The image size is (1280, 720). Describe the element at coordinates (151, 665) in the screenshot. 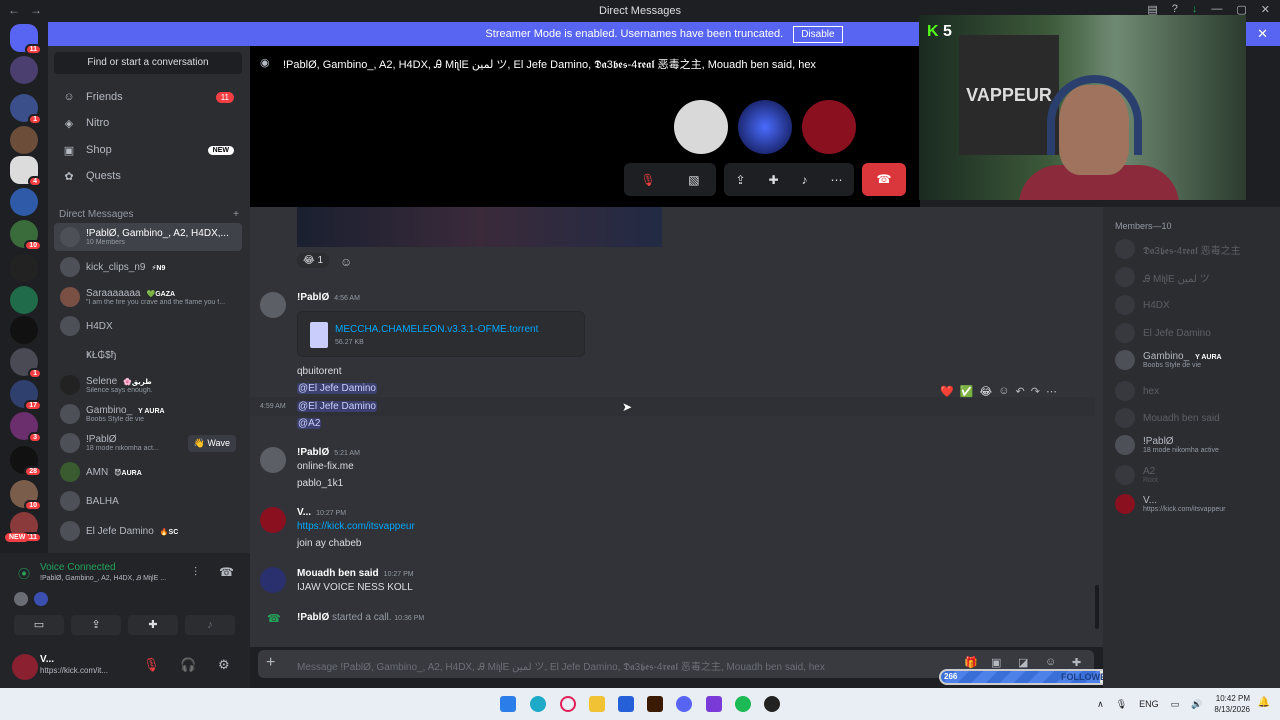

I see `mic-muted-icon: 🎙` at that location.